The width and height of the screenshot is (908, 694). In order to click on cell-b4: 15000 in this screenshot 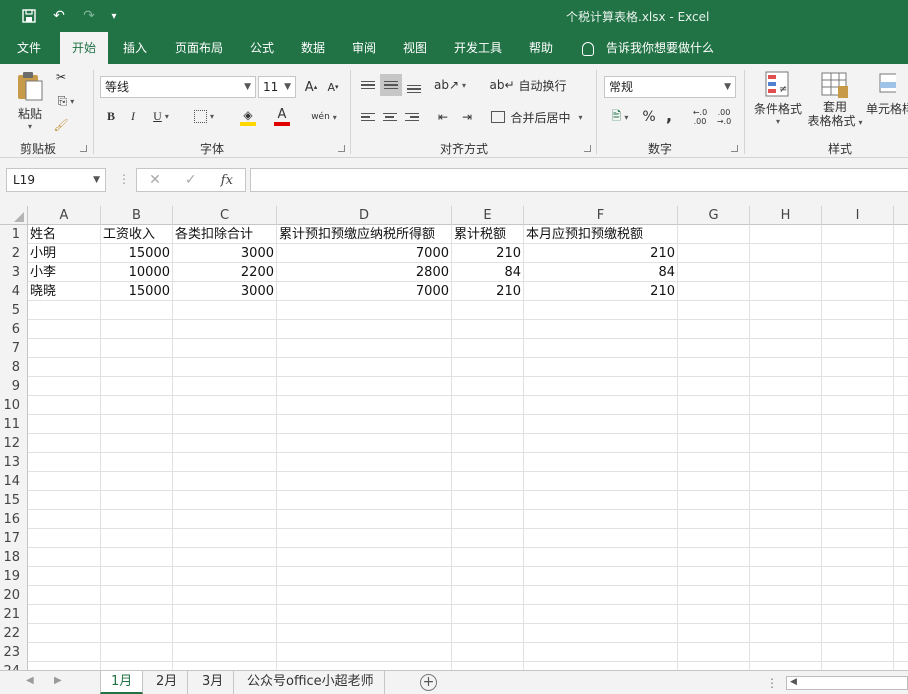, I will do `click(137, 291)`.